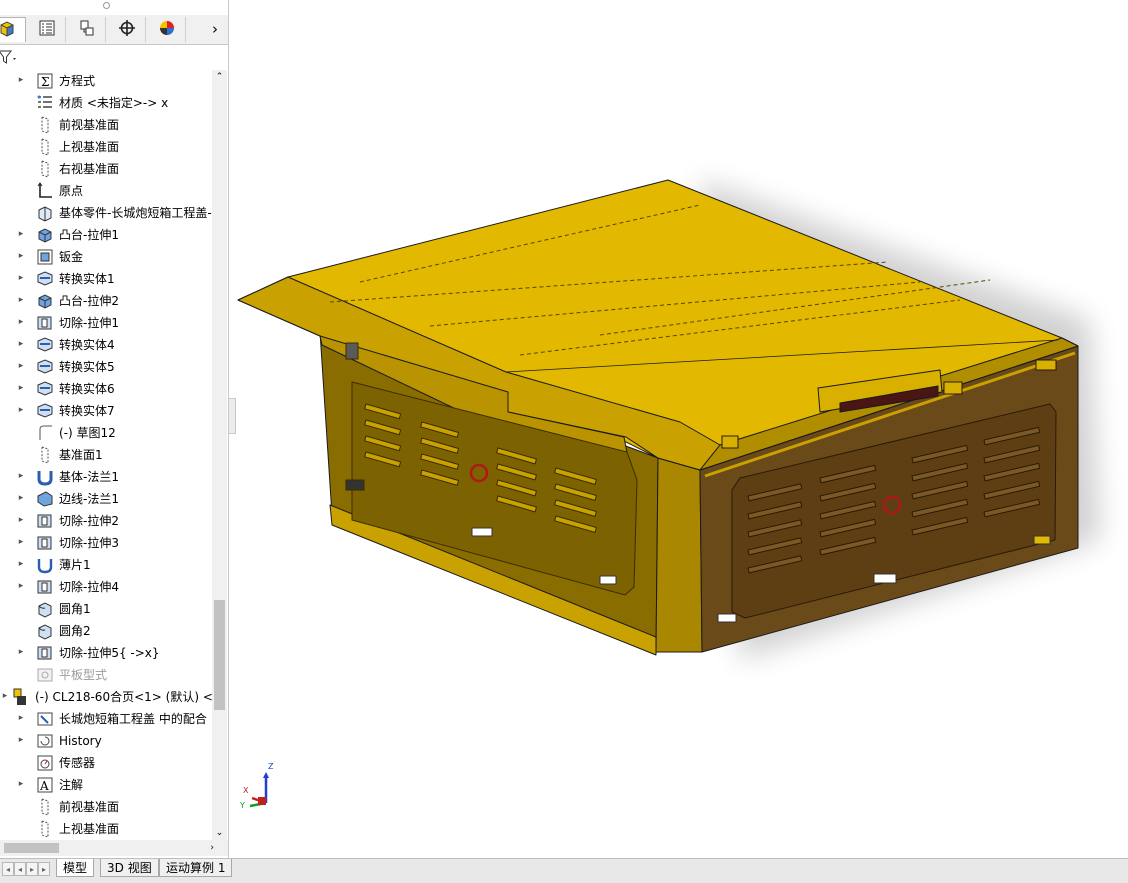 The height and width of the screenshot is (883, 1128). What do you see at coordinates (106, 521) in the screenshot?
I see `tree-item: ▸ 切除-拉伸2` at bounding box center [106, 521].